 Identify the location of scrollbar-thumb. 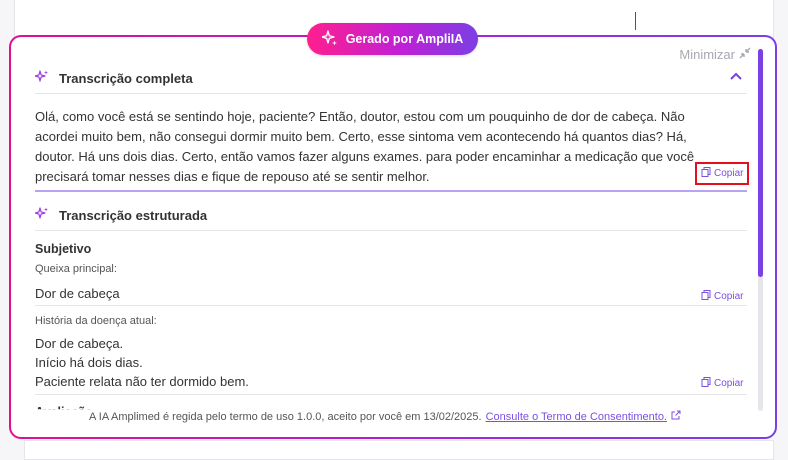
(760, 163).